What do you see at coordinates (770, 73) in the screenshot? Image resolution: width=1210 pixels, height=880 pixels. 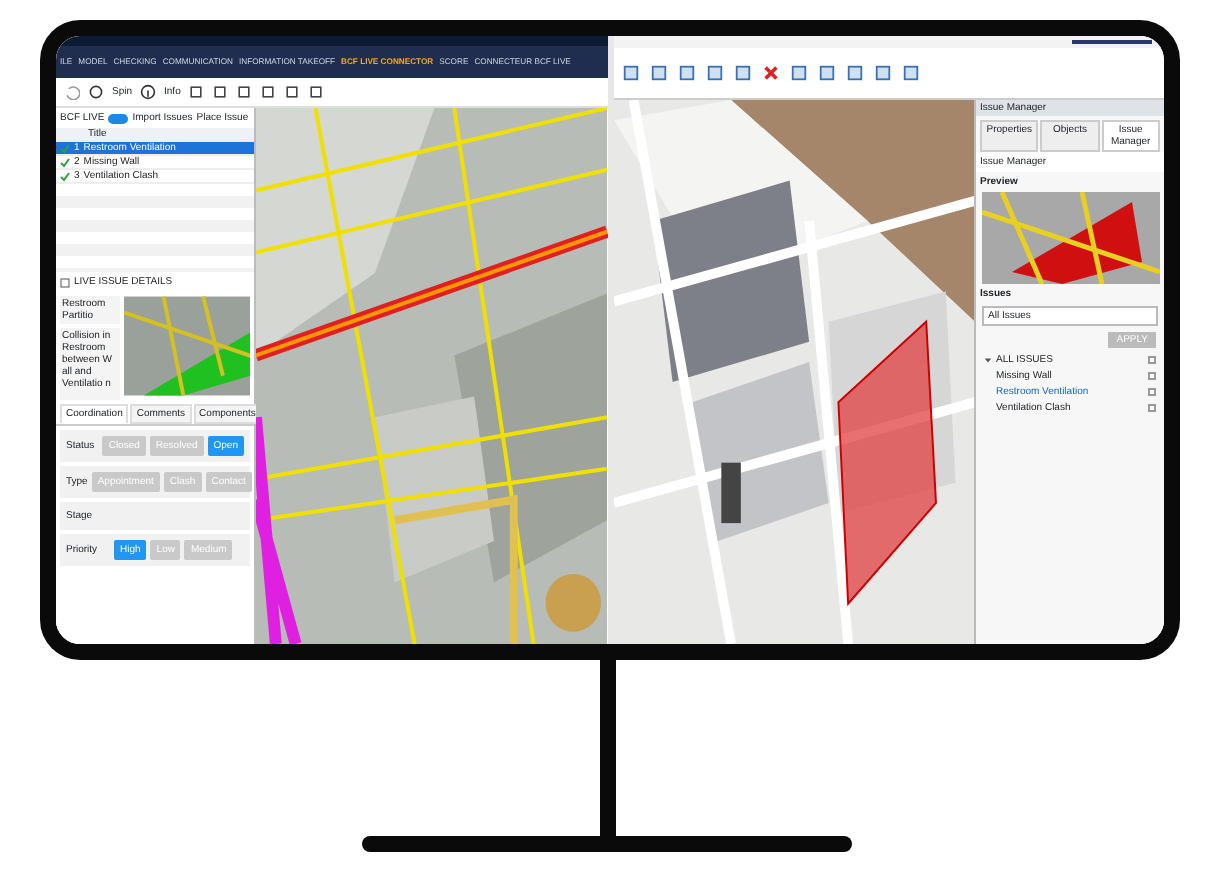 I see `delete-icon` at bounding box center [770, 73].